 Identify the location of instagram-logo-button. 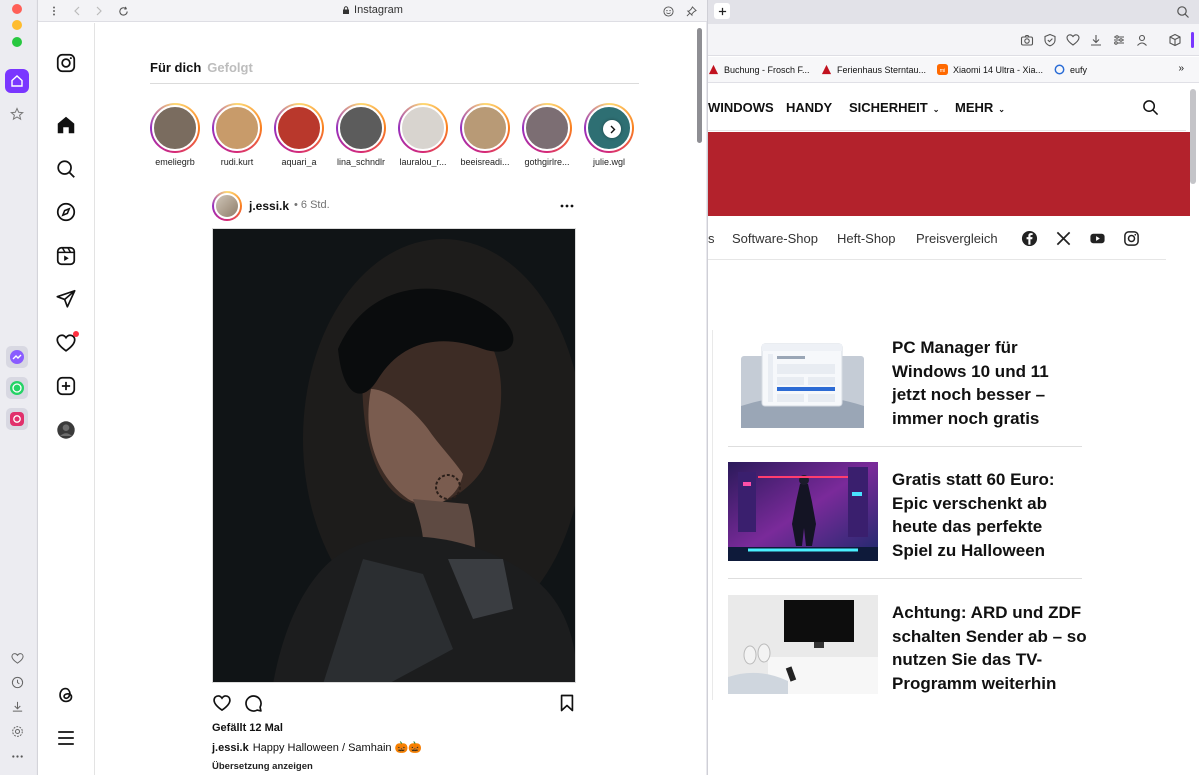
(66, 63).